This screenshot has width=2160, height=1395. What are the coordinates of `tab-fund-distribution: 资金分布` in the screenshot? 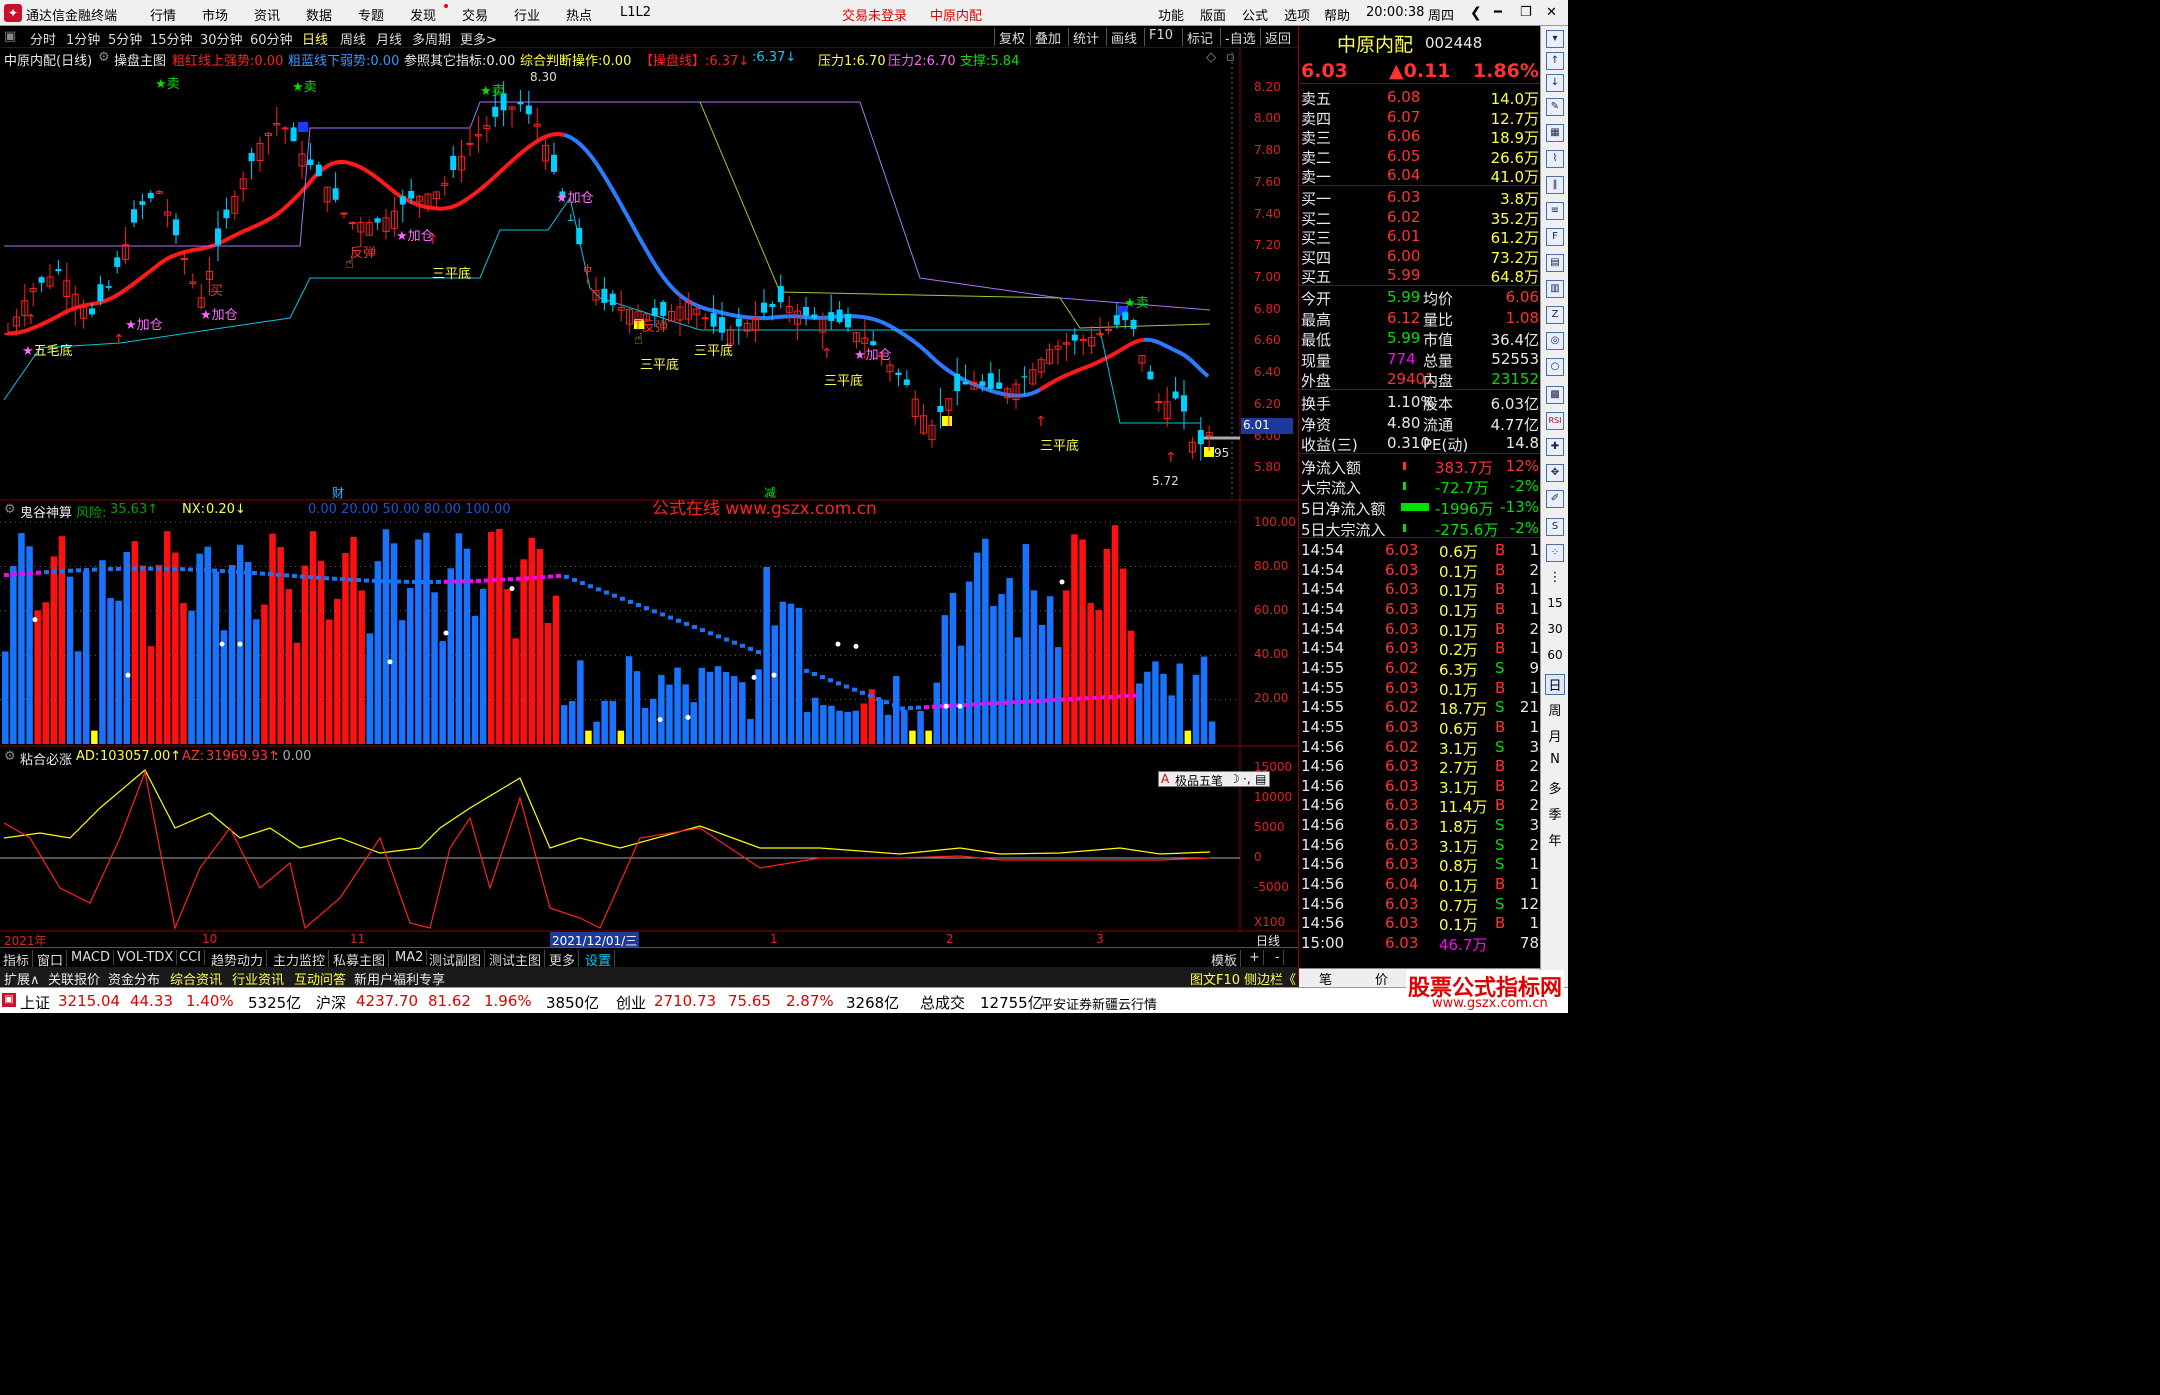 It's located at (134, 978).